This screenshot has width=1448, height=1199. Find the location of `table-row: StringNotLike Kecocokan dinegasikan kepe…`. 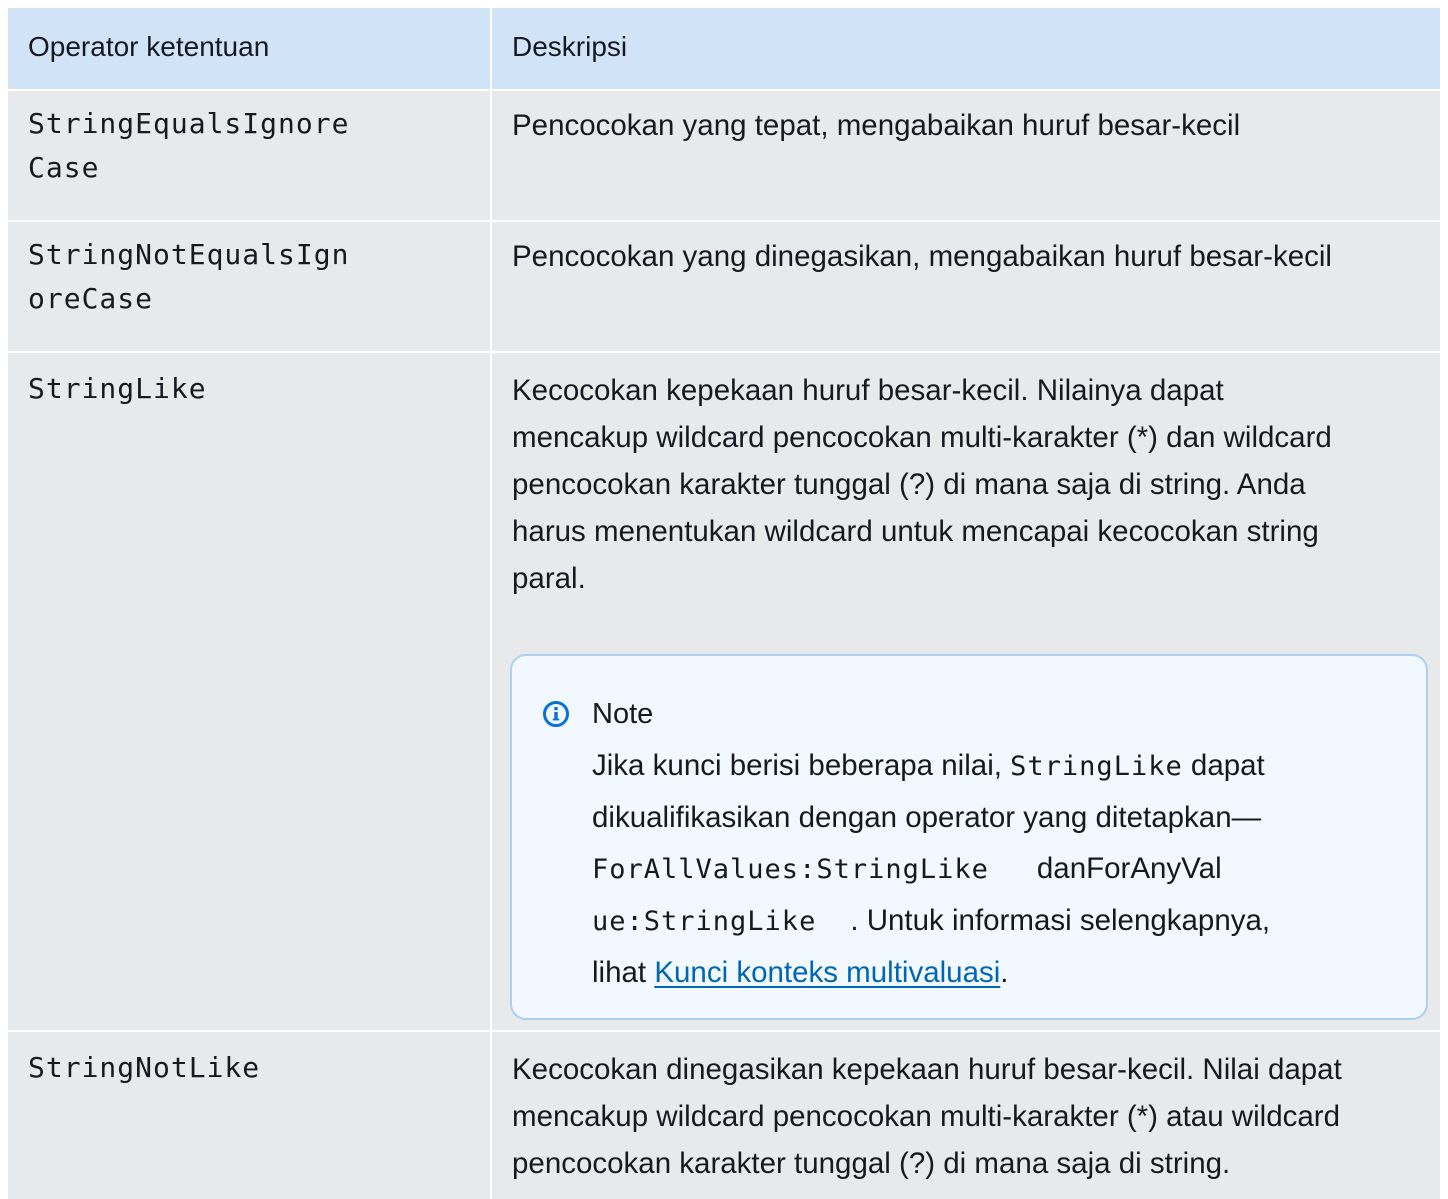

table-row: StringNotLike Kecocokan dinegasikan kepe… is located at coordinates (724, 1115).